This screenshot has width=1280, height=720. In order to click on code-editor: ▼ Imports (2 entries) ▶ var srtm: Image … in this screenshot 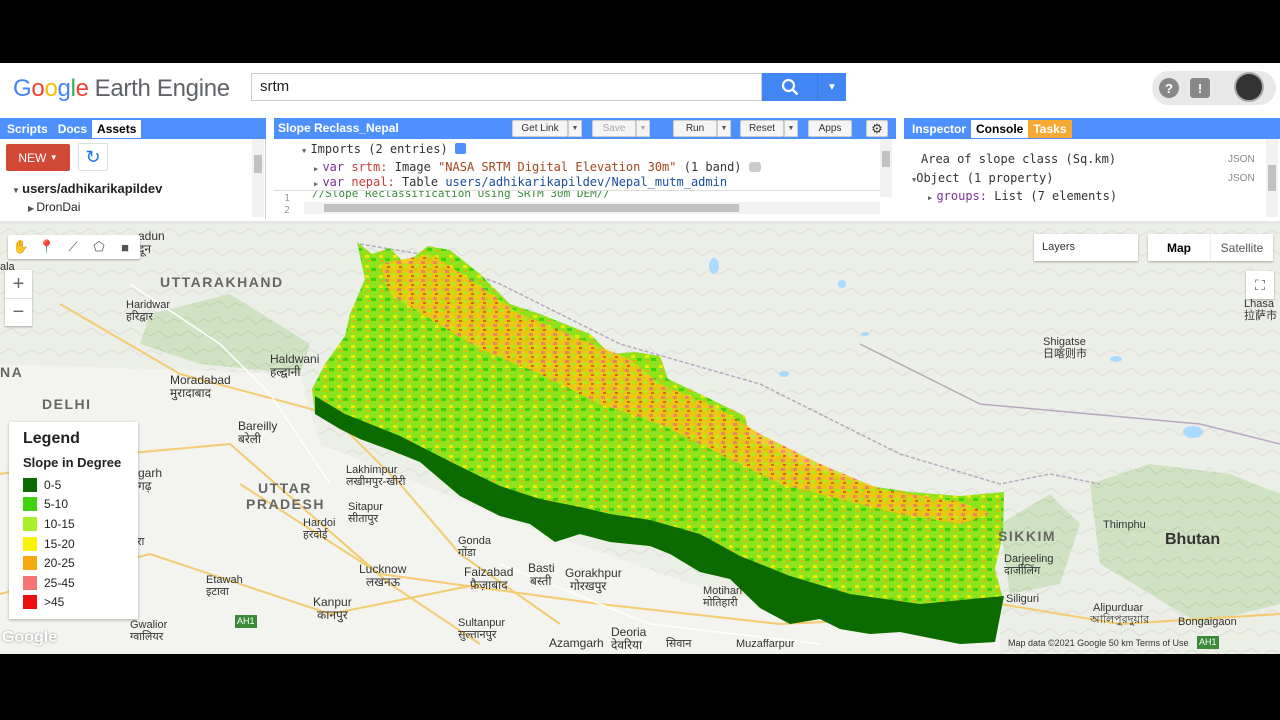, I will do `click(585, 179)`.